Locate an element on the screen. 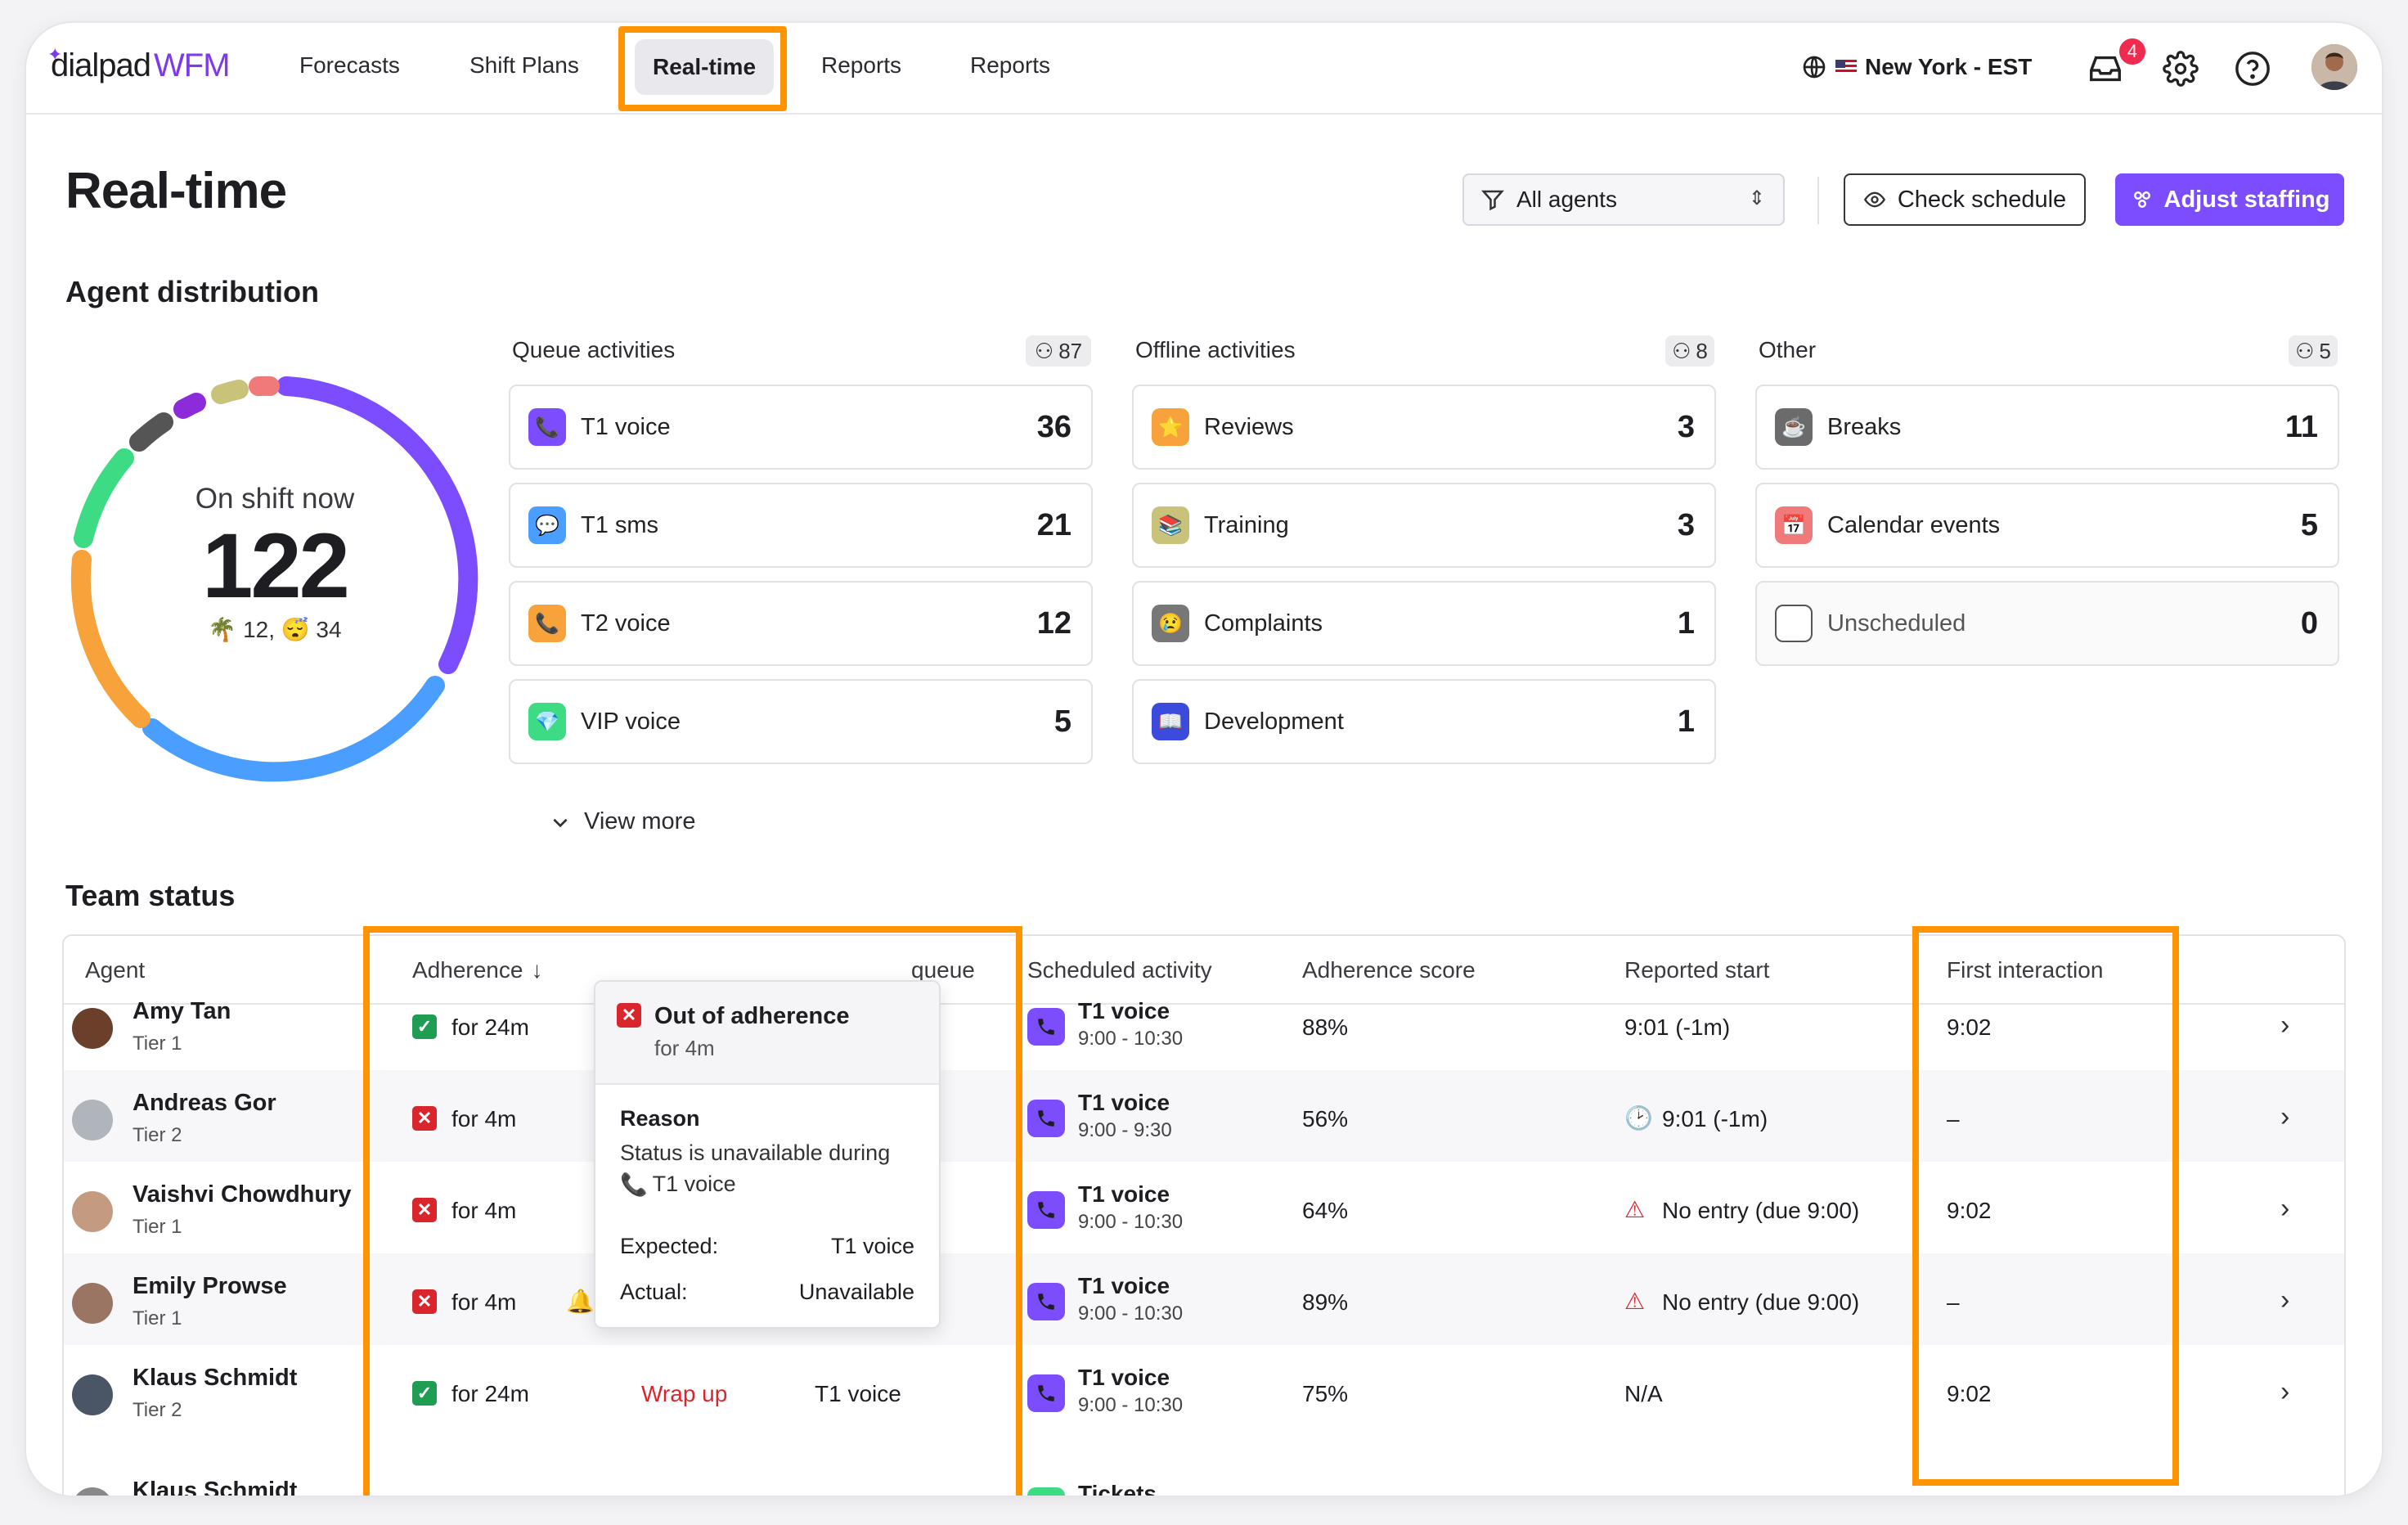 The width and height of the screenshot is (2408, 1525). adherence-score: 89% is located at coordinates (1326, 1302).